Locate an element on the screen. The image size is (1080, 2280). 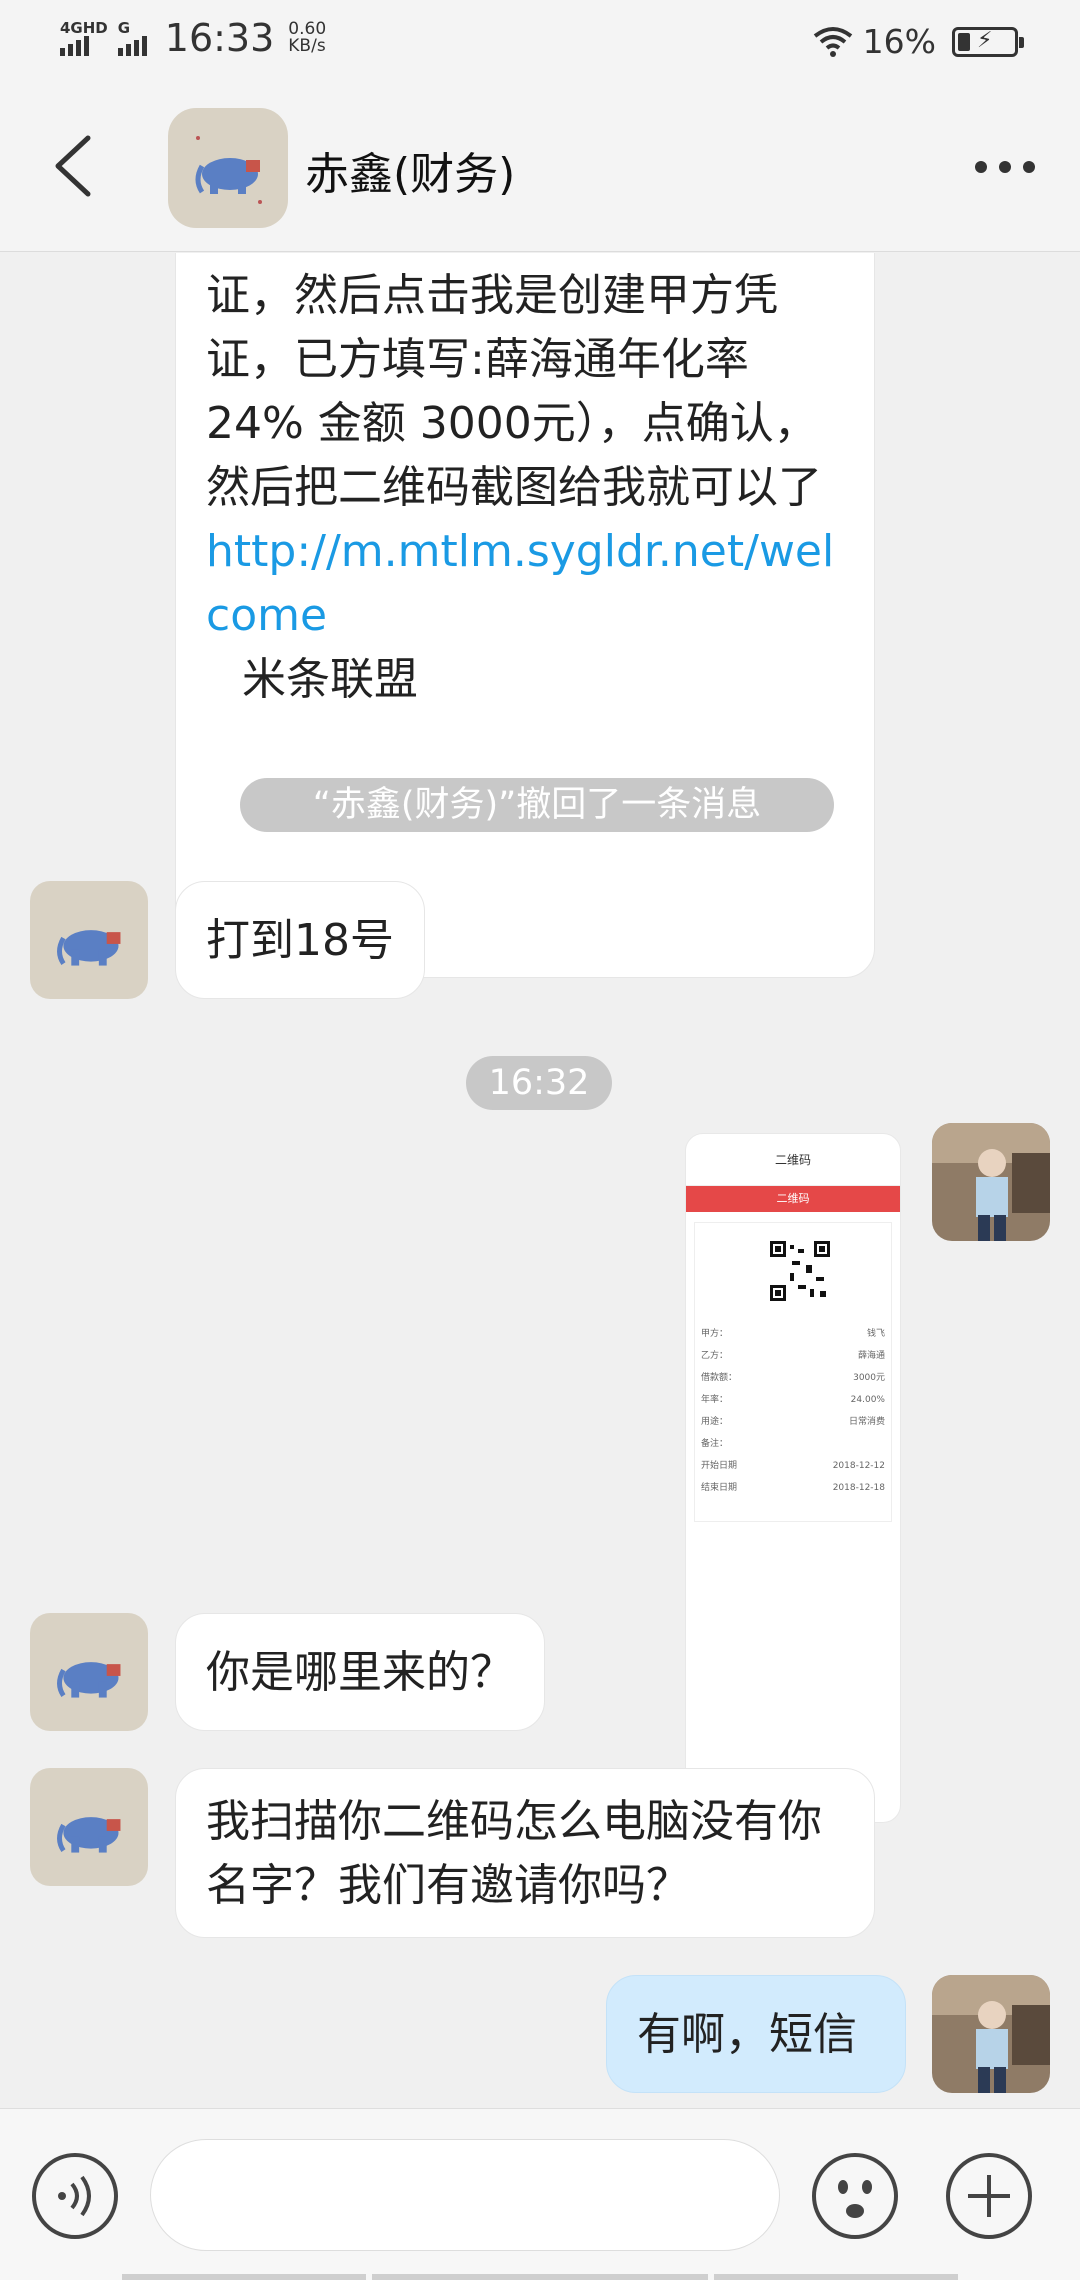
message-bubble-18: 打到18号 is located at coordinates (300, 940).